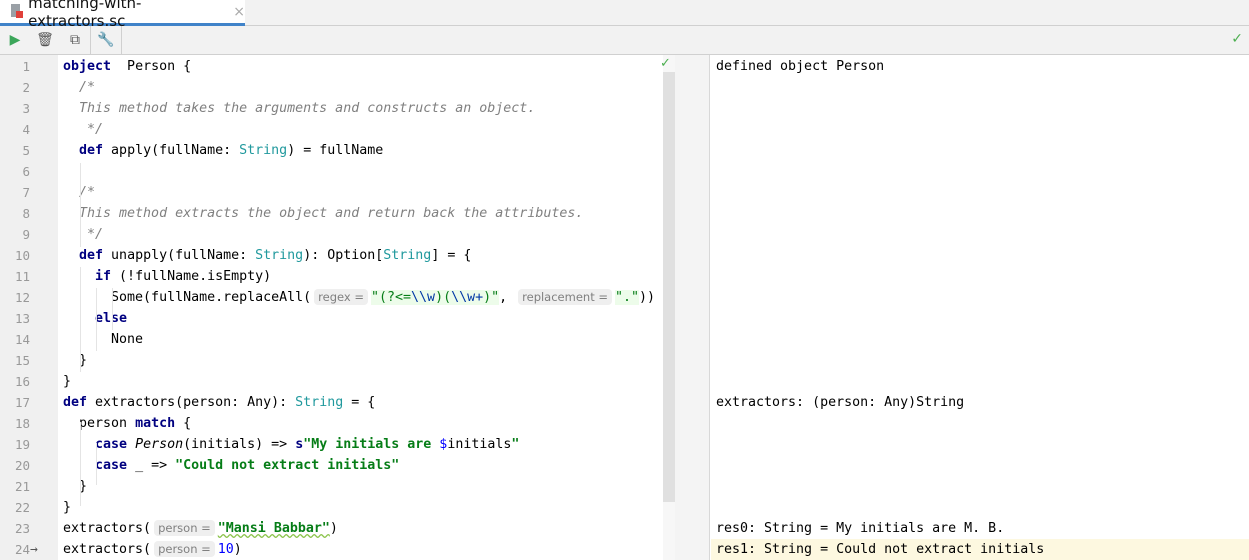 This screenshot has height=560, width=1249. What do you see at coordinates (239, 444) in the screenshot?
I see `code-token: (initials) =>` at bounding box center [239, 444].